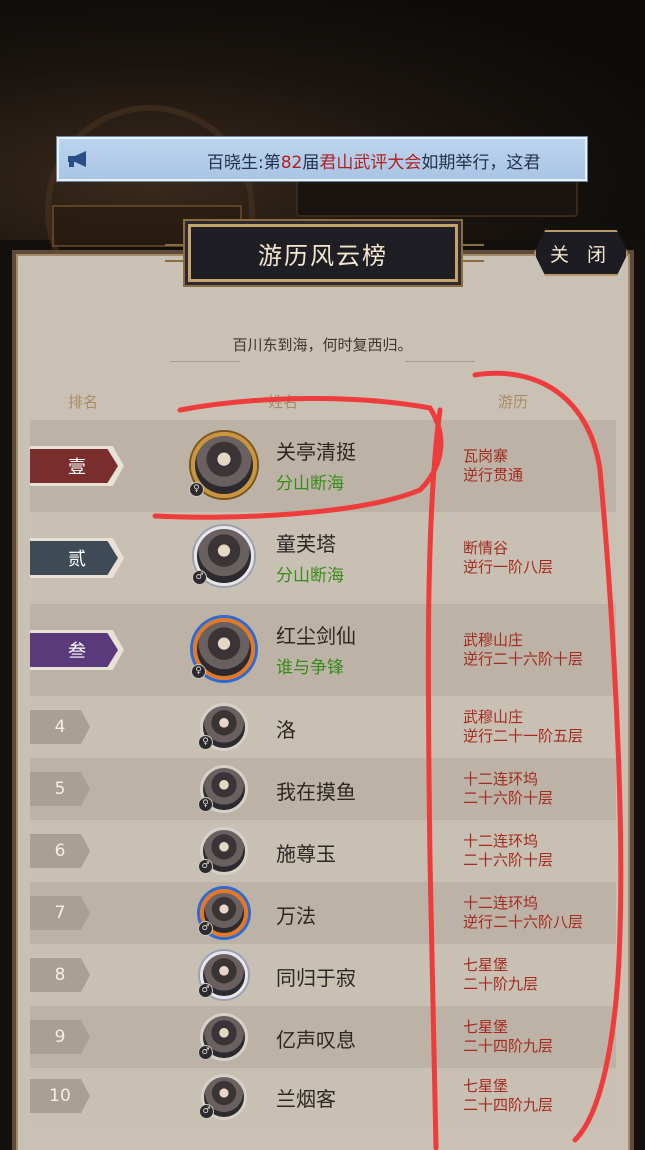 Image resolution: width=645 pixels, height=1150 pixels. I want to click on player-name: 亿声叹息, so click(316, 1040).